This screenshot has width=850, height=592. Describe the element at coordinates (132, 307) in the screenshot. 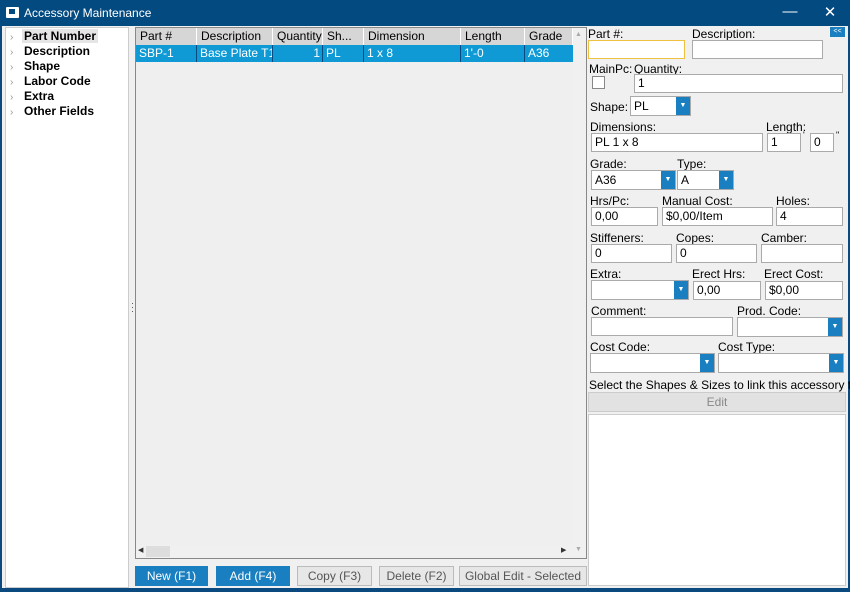

I see `splitter-handle: · · ·` at that location.